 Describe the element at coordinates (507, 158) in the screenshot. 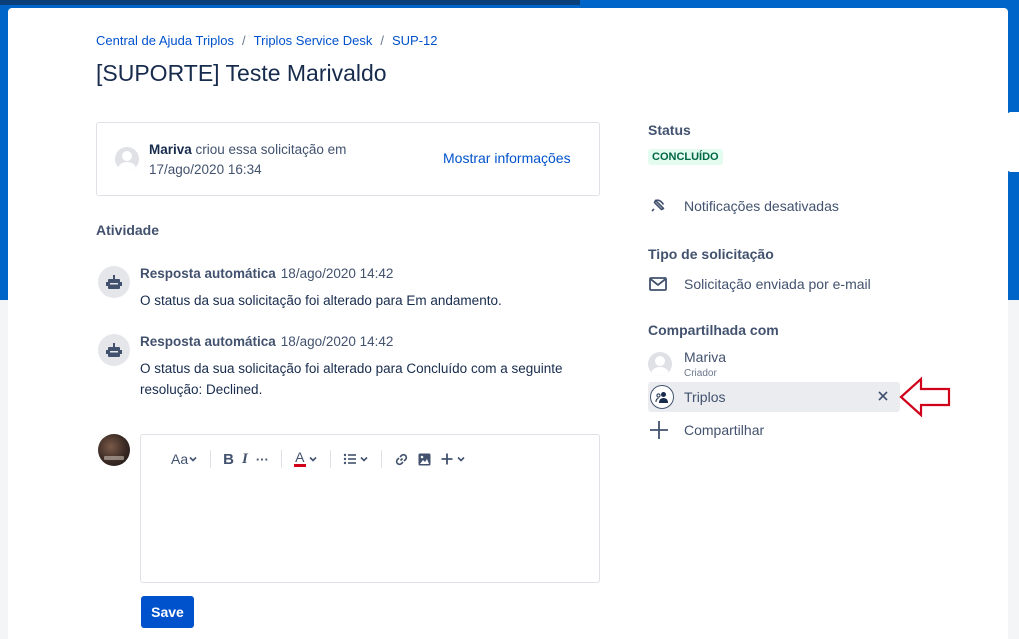

I see `show-info-link: Mostrar informações` at that location.